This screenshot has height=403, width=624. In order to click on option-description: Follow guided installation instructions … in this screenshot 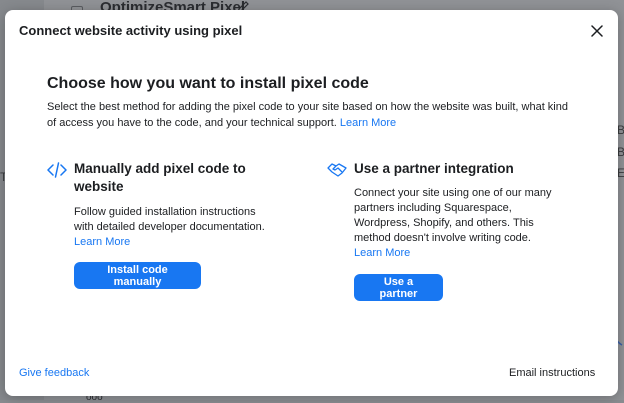, I will do `click(174, 227)`.